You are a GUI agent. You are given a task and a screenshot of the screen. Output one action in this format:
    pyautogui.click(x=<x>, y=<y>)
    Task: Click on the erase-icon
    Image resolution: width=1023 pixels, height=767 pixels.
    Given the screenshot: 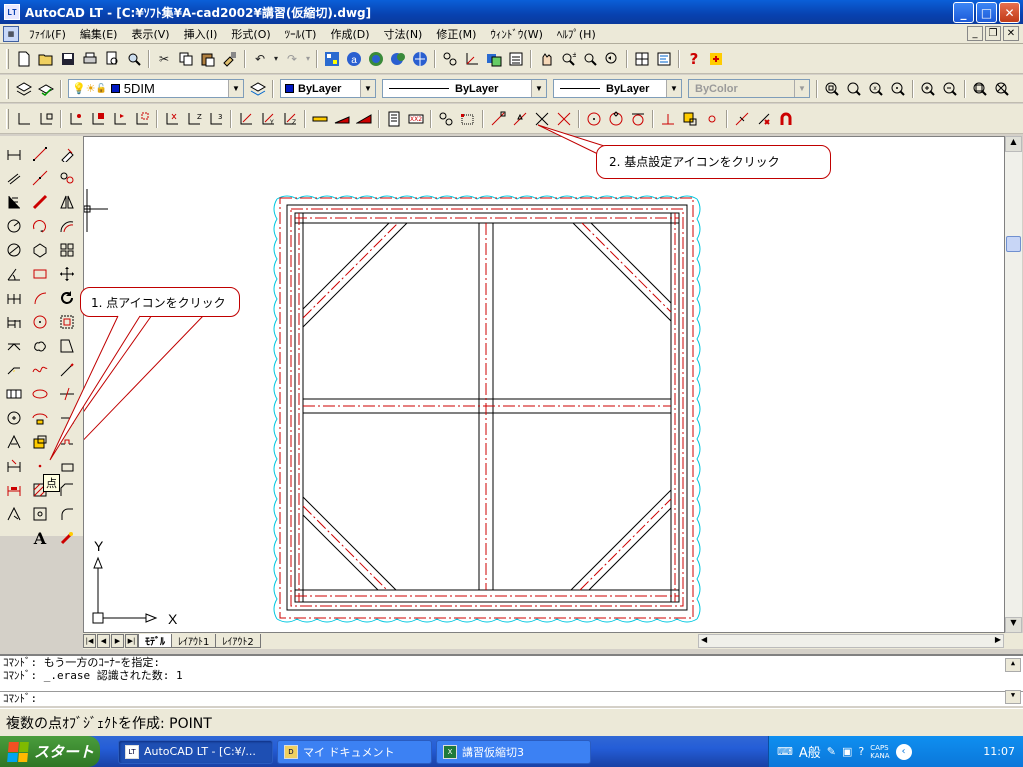 What is the action you would take?
    pyautogui.click(x=67, y=154)
    